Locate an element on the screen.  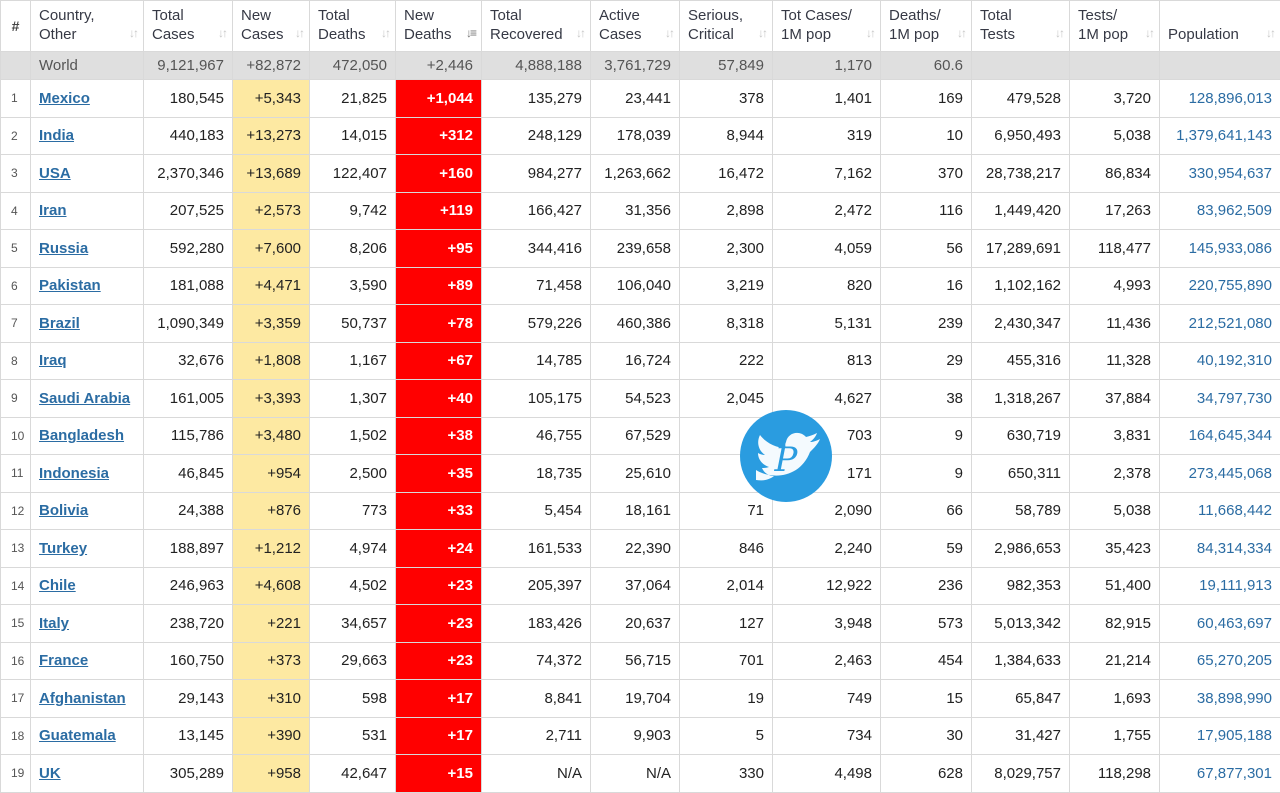
country-cell: Saudi Arabia is located at coordinates (87, 399).